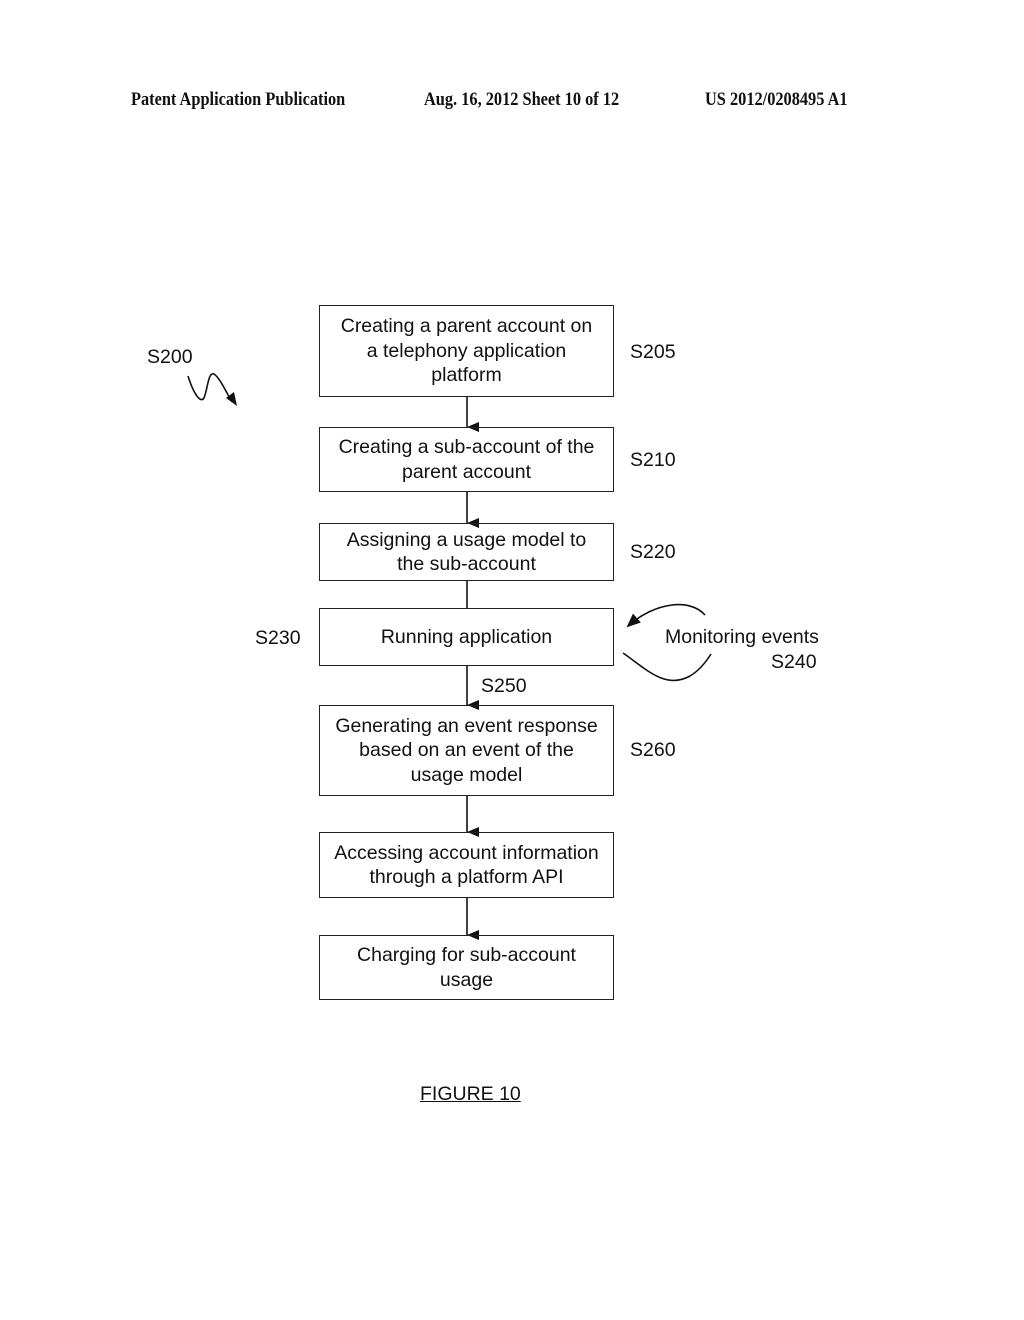 The image size is (1024, 1320). Describe the element at coordinates (667, 667) in the screenshot. I see `monitor-loop-bottom-curve` at that location.